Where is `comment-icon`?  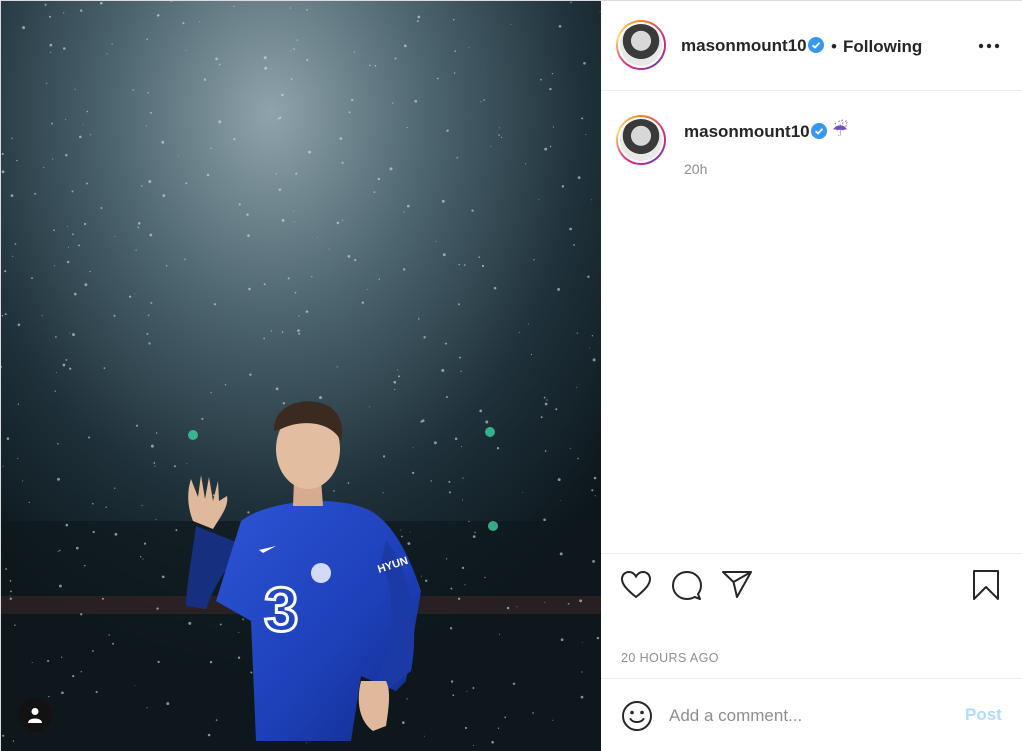
comment-icon is located at coordinates (687, 586).